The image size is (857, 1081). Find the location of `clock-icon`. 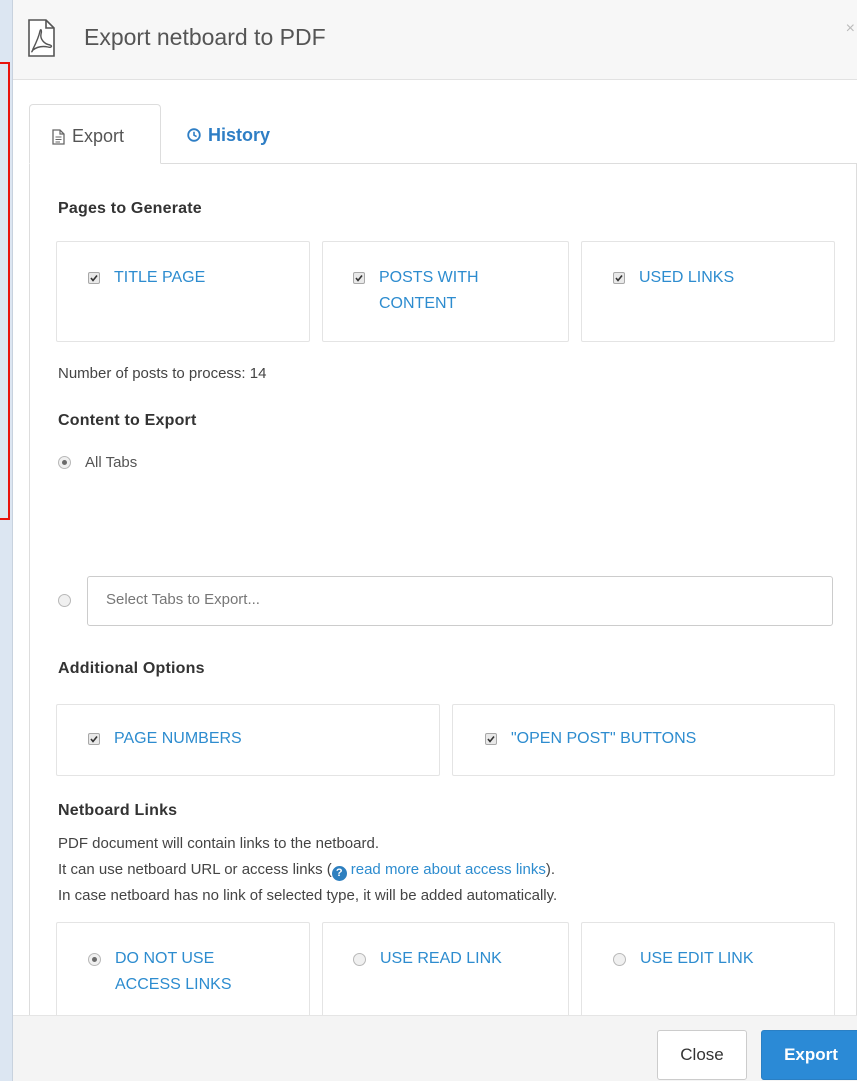

clock-icon is located at coordinates (194, 135).